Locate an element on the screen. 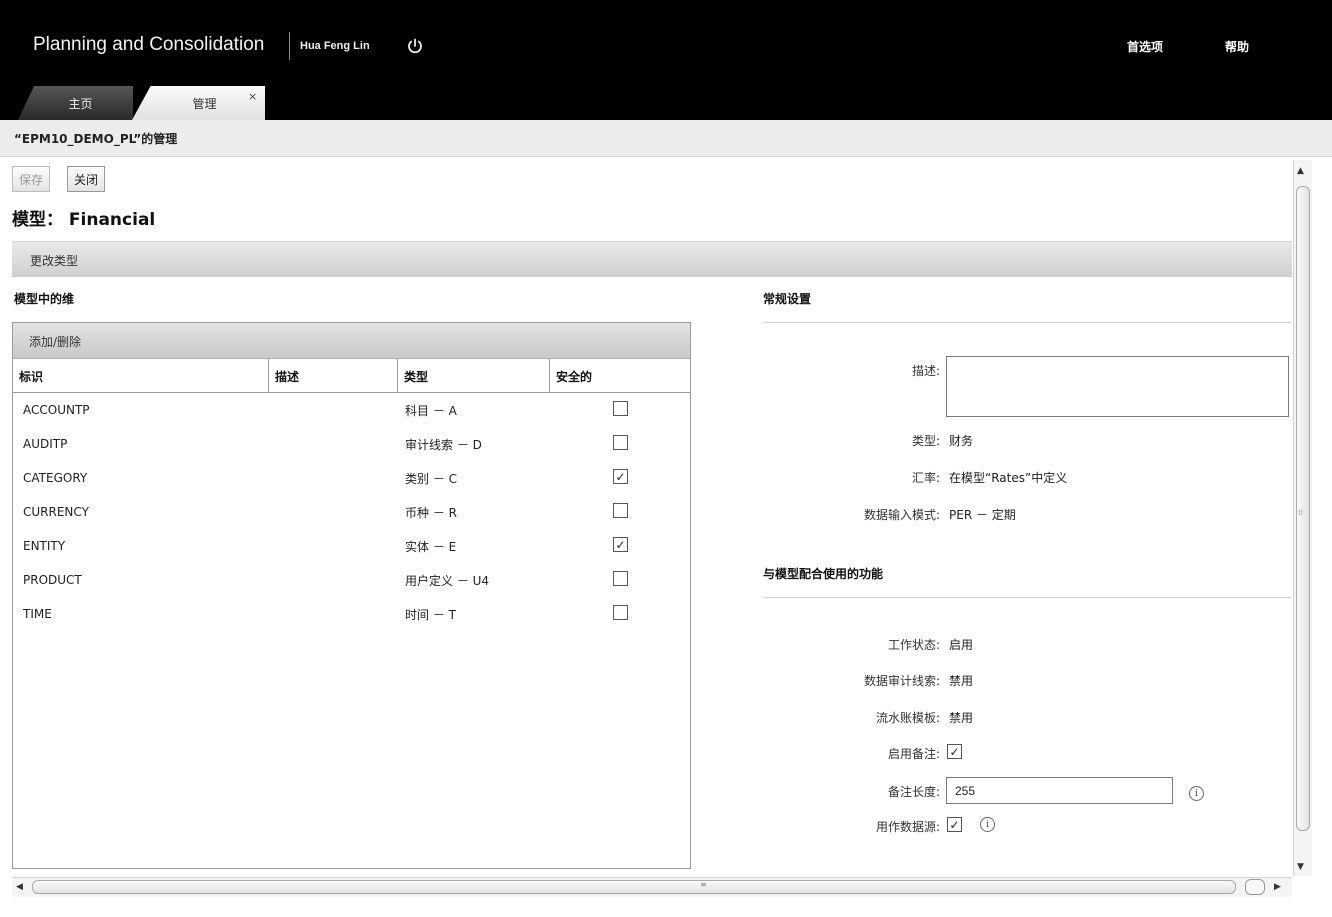  cell-id: CURRENCY is located at coordinates (56, 512).